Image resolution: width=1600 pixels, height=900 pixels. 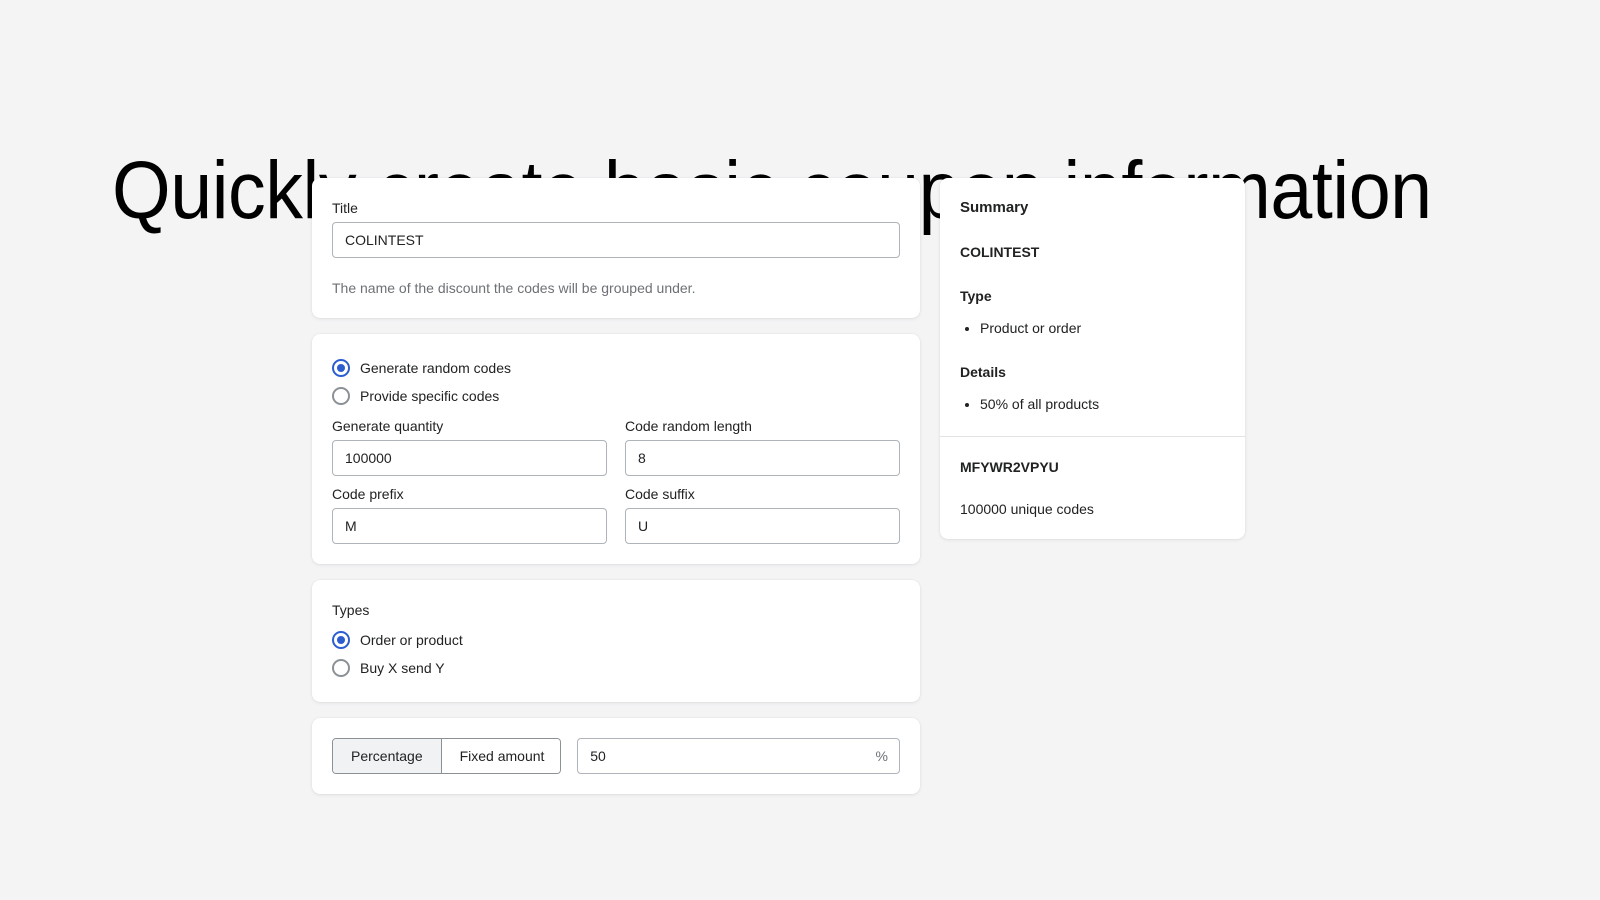 I want to click on code-suffix-label: Code suffix, so click(x=660, y=494).